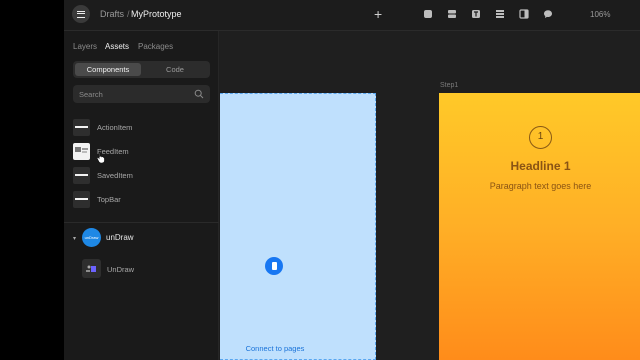 This screenshot has height=360, width=640. What do you see at coordinates (428, 14) in the screenshot?
I see `rectangle-tool-icon` at bounding box center [428, 14].